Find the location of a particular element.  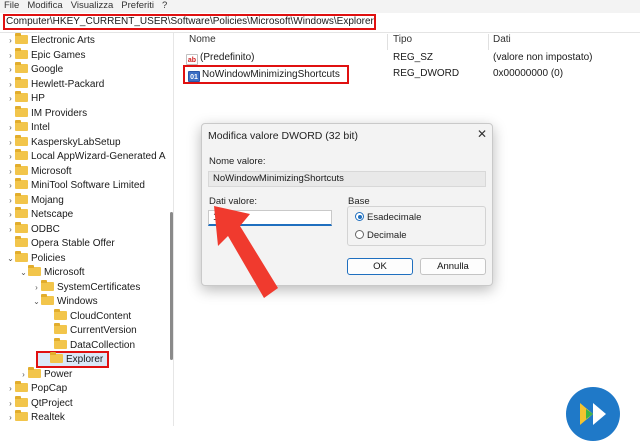

tree-item-label: MiniTool Software Limited is located at coordinates (88, 185).